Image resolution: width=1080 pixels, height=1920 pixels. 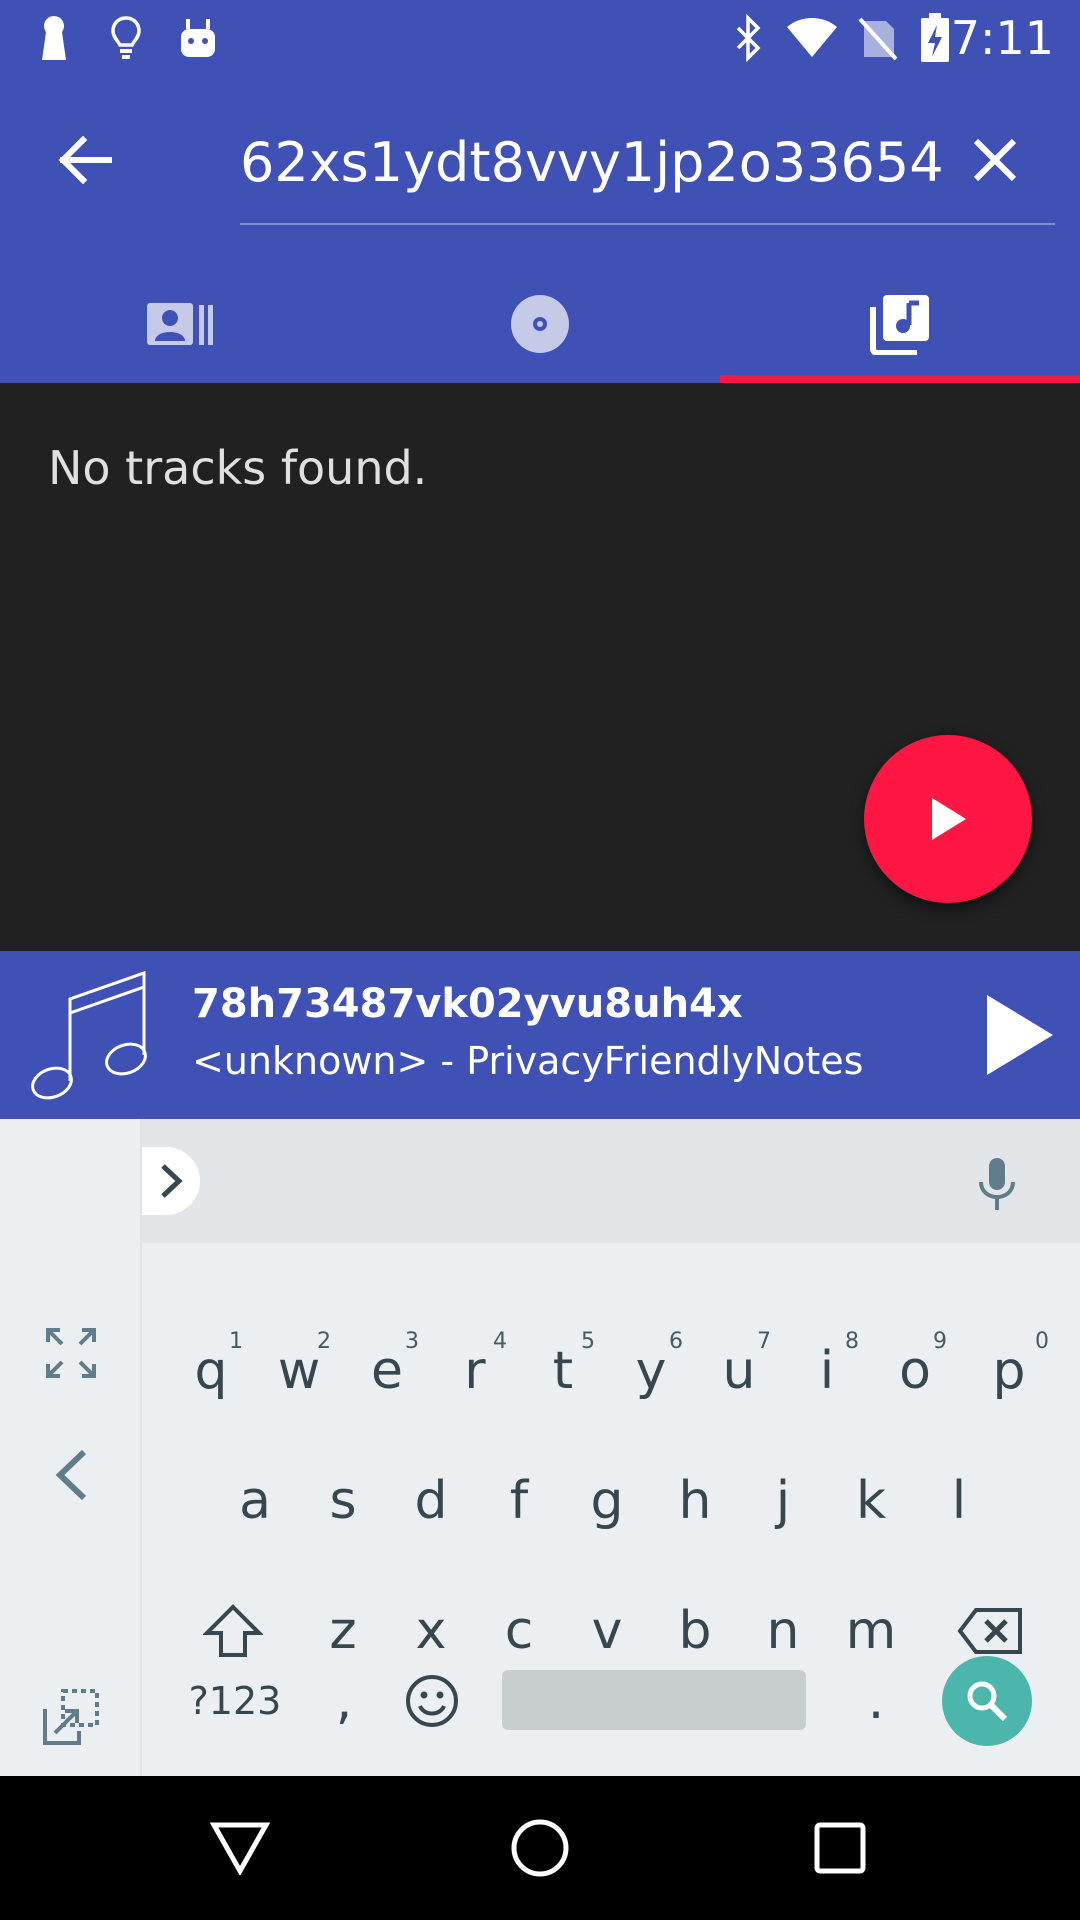 I want to click on search-input: 62xs1ydt8vvy1jp2o33654, so click(x=592, y=162).